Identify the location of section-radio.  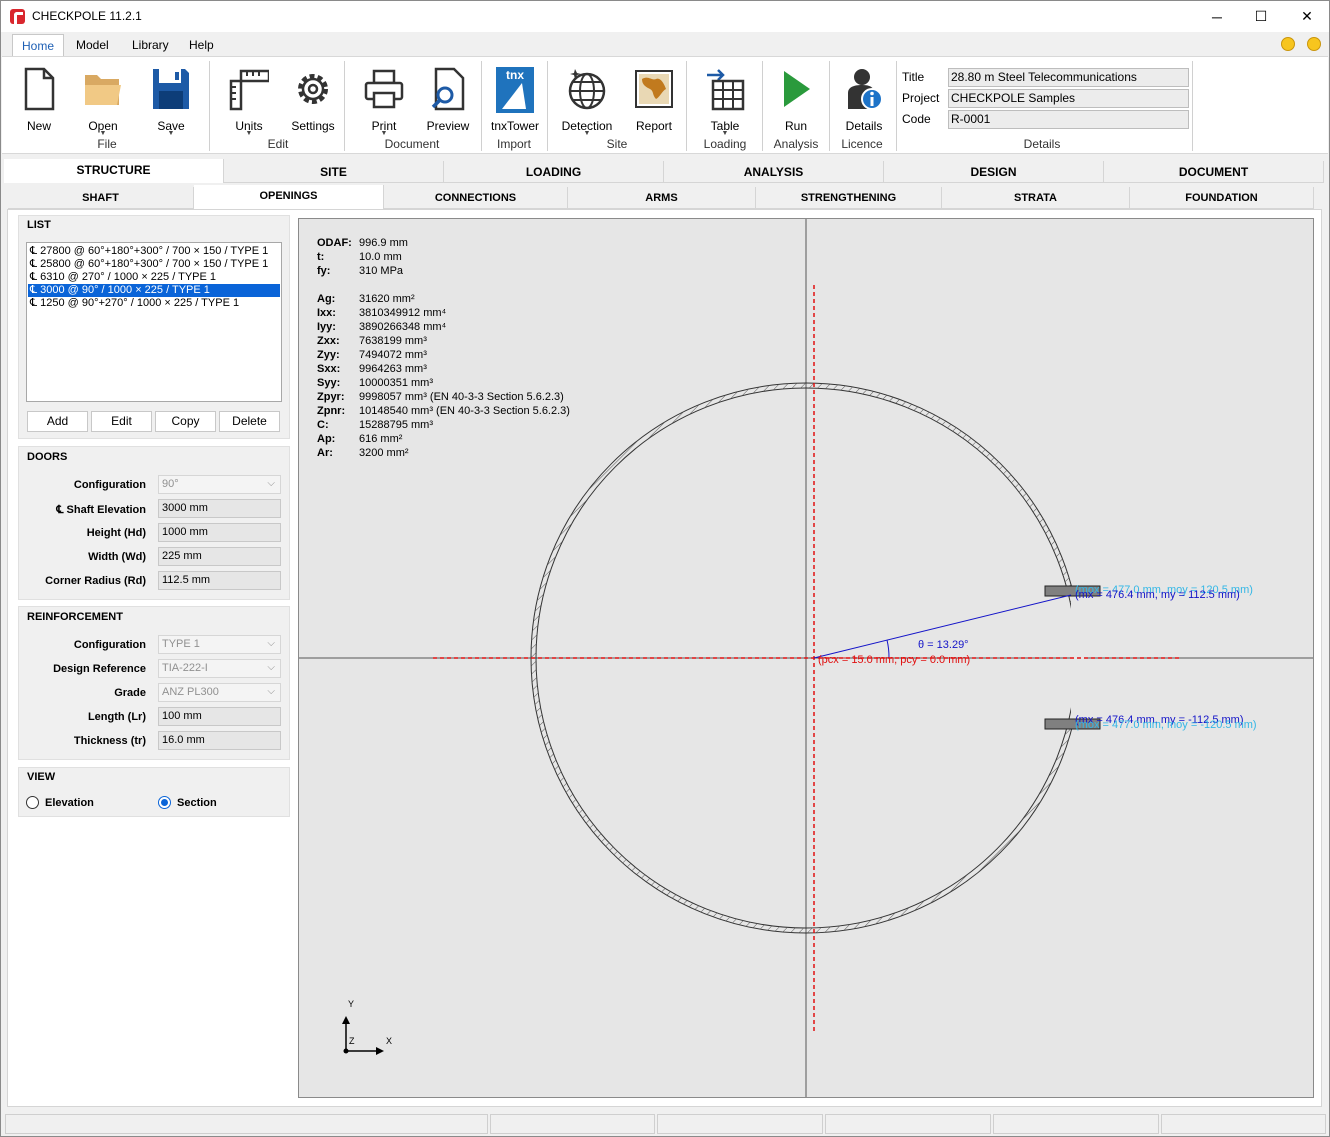
(164, 802).